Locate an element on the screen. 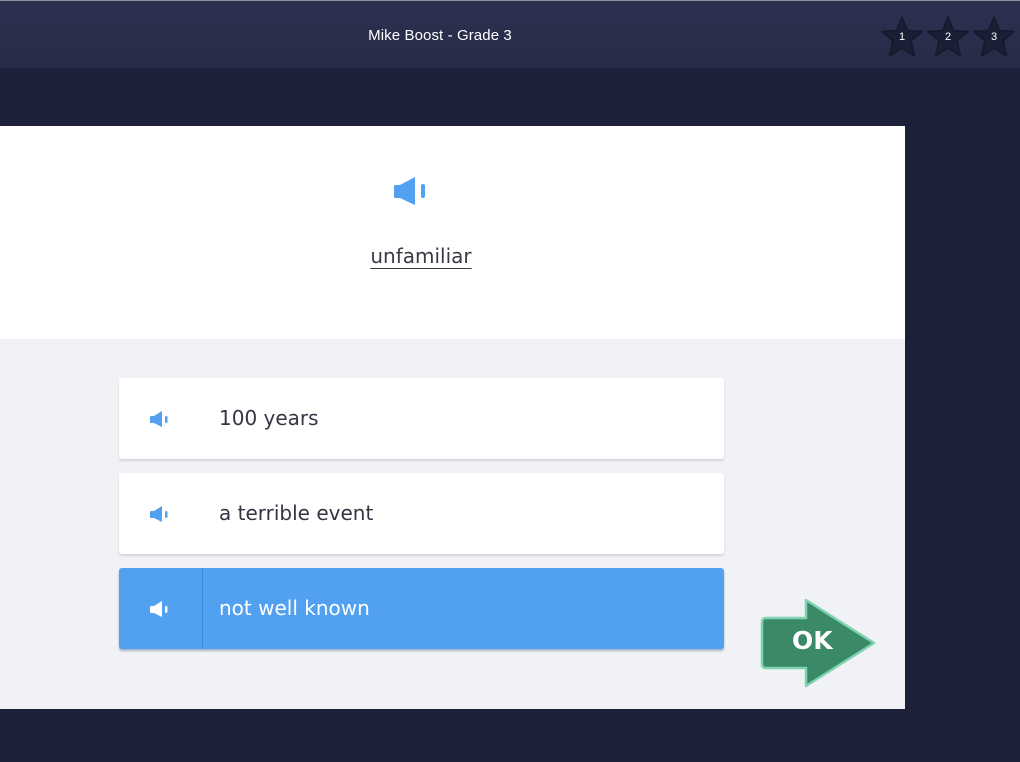 The width and height of the screenshot is (1020, 762). answer-text: 100 years is located at coordinates (269, 418).